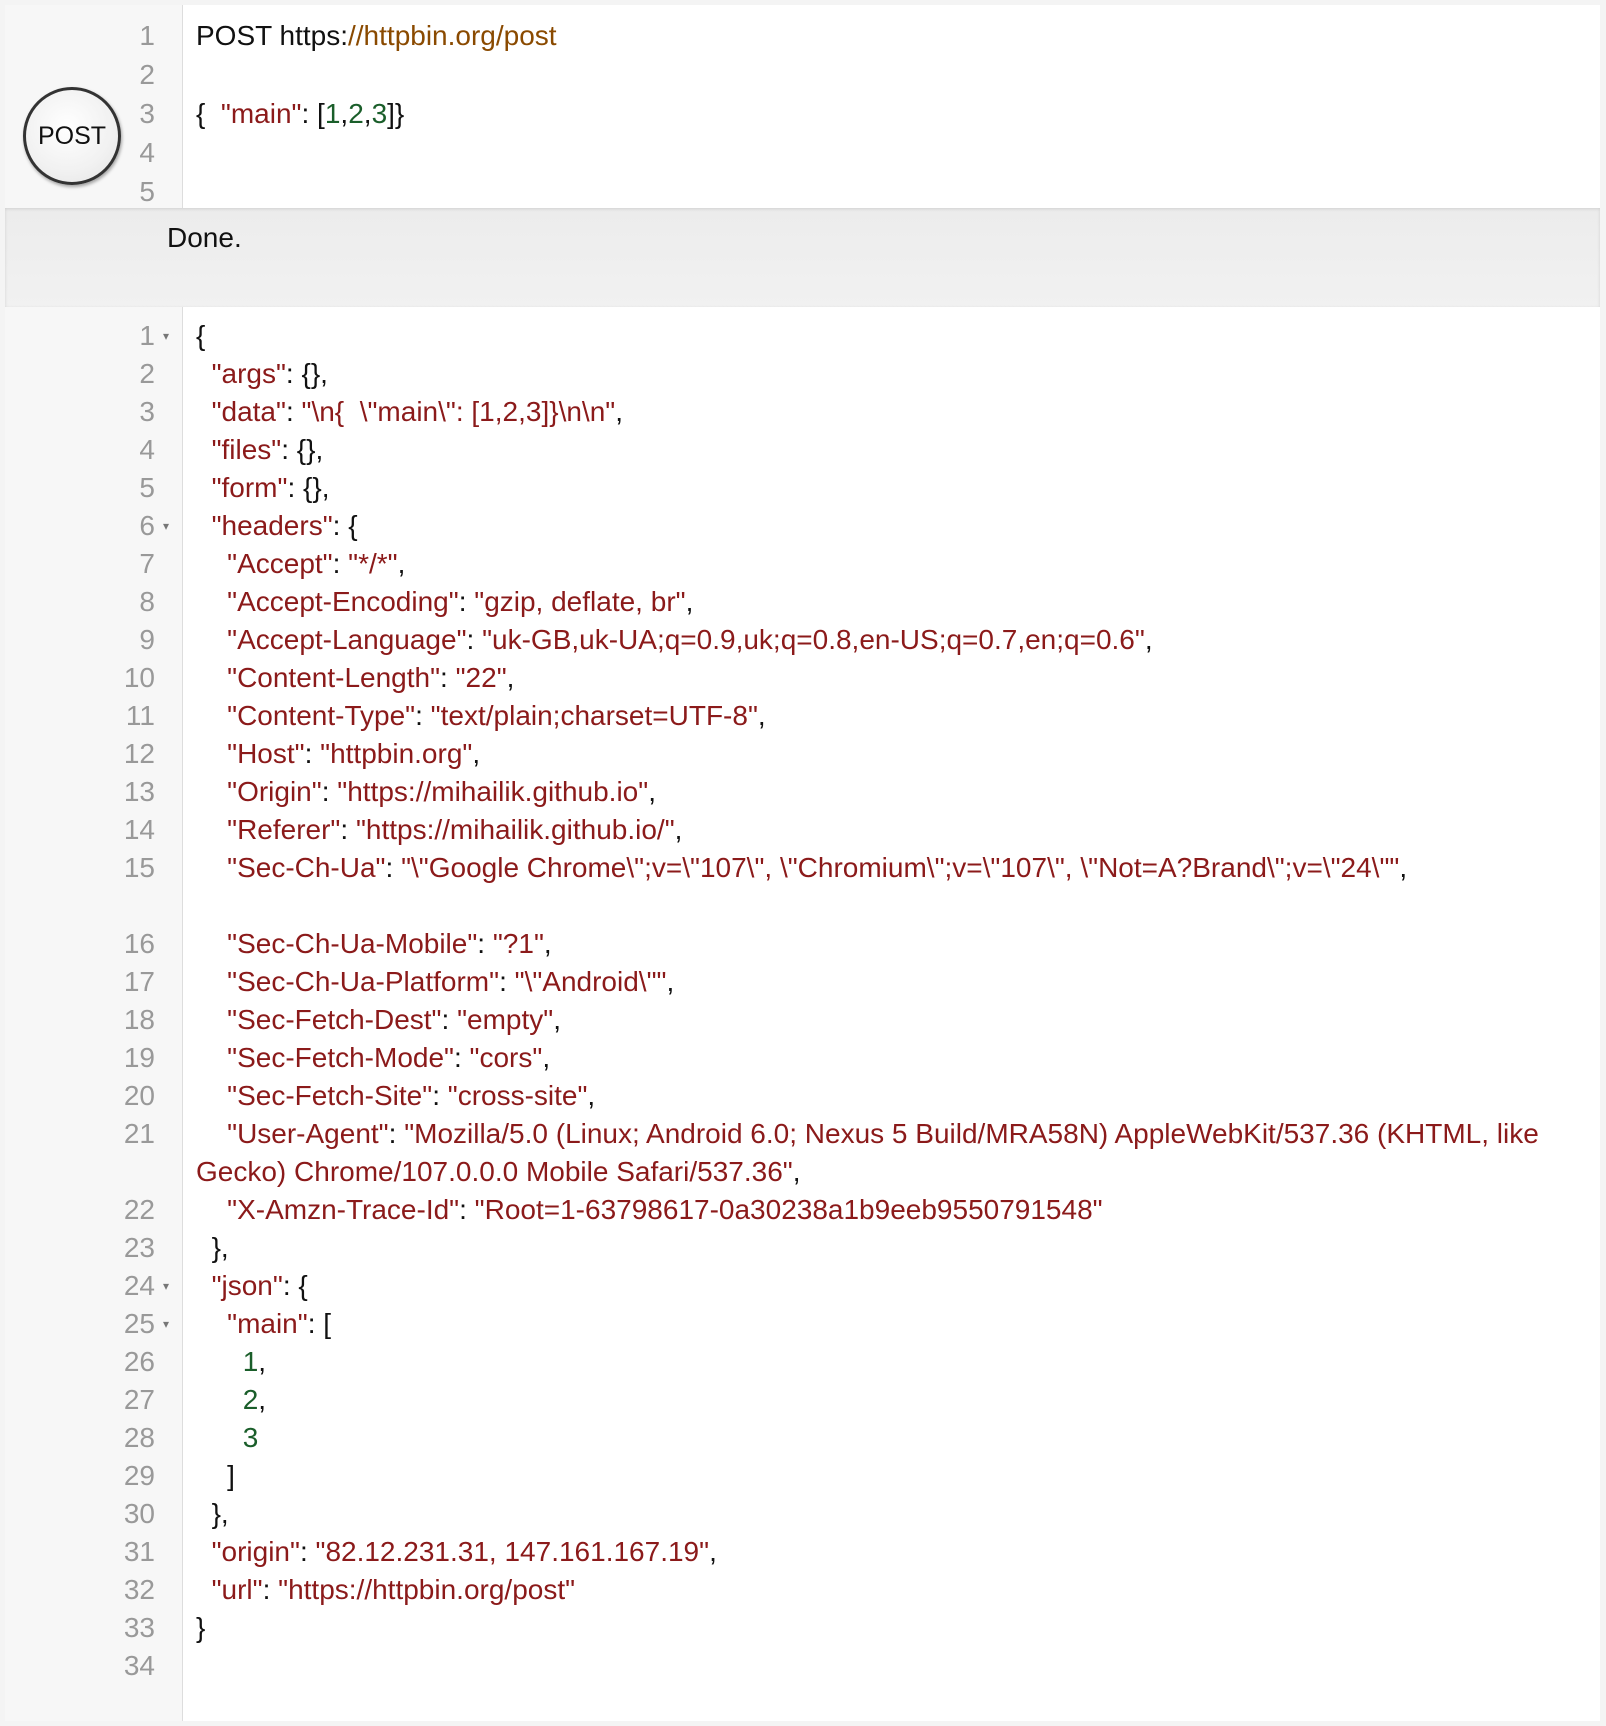 The height and width of the screenshot is (1726, 1606). Describe the element at coordinates (427, 1589) in the screenshot. I see `json-string: "https://httpbin.org/post"` at that location.